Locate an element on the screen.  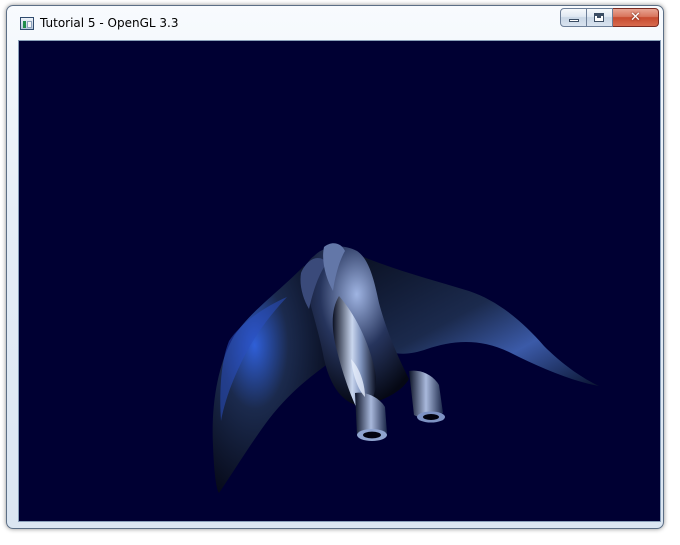
window-controls: ✕ is located at coordinates (609, 18).